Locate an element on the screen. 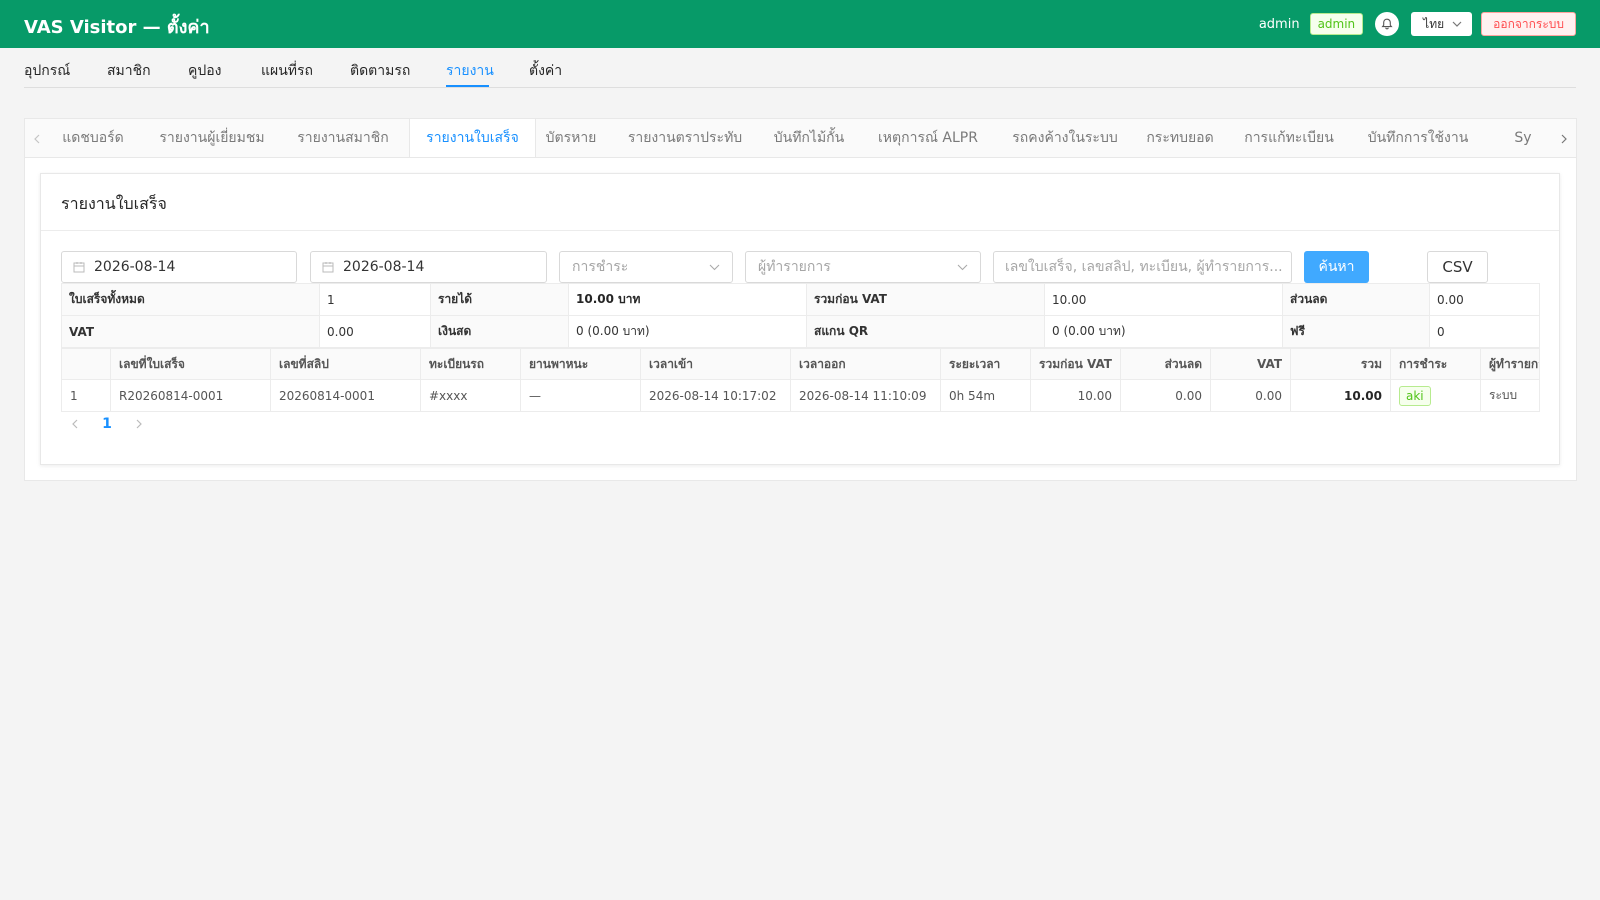 The image size is (1600, 900). tab-stamp-report: รายงานตราประทับ is located at coordinates (685, 138).